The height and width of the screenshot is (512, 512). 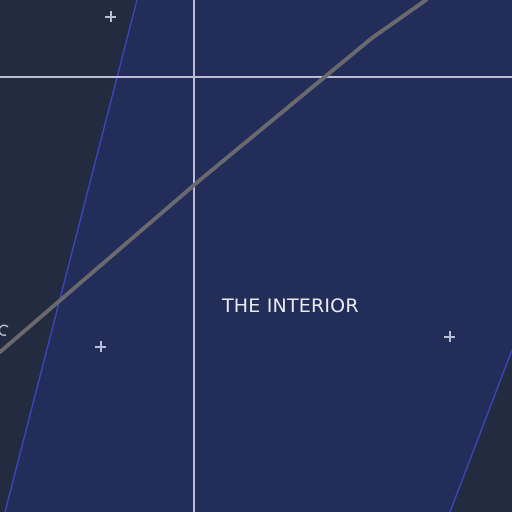 What do you see at coordinates (290, 306) in the screenshot?
I see `region-label: THE INTERIOR` at bounding box center [290, 306].